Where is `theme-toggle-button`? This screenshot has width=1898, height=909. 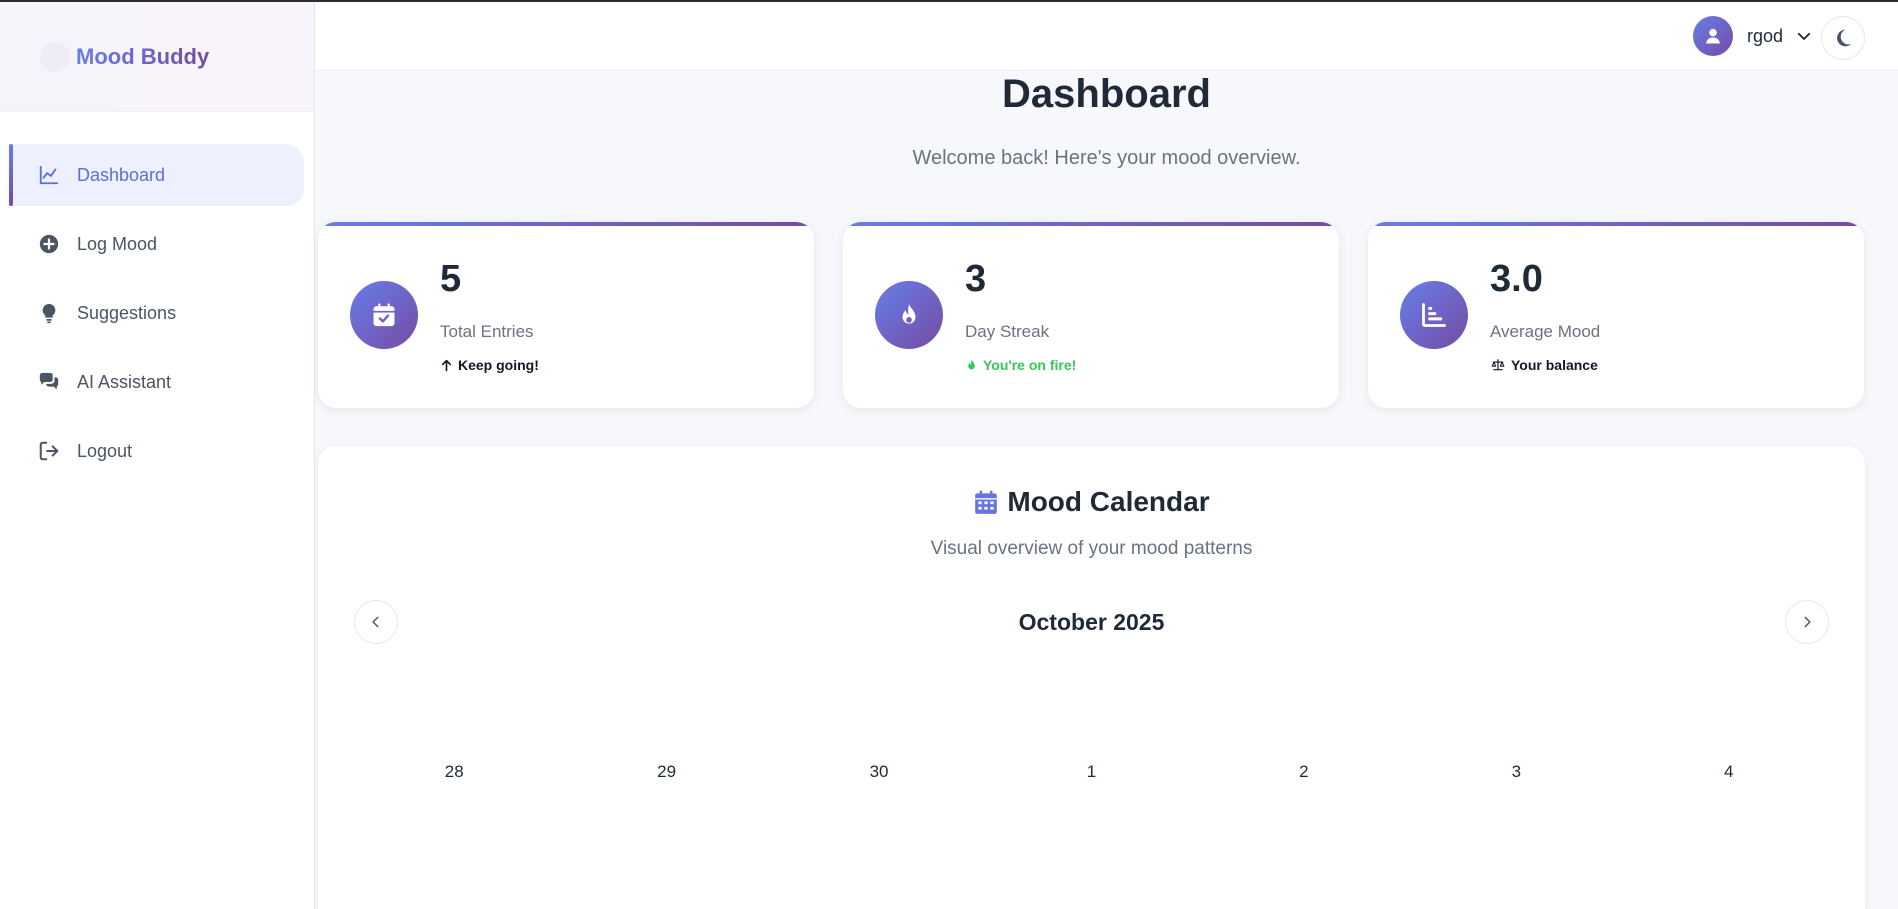
theme-toggle-button is located at coordinates (1843, 38).